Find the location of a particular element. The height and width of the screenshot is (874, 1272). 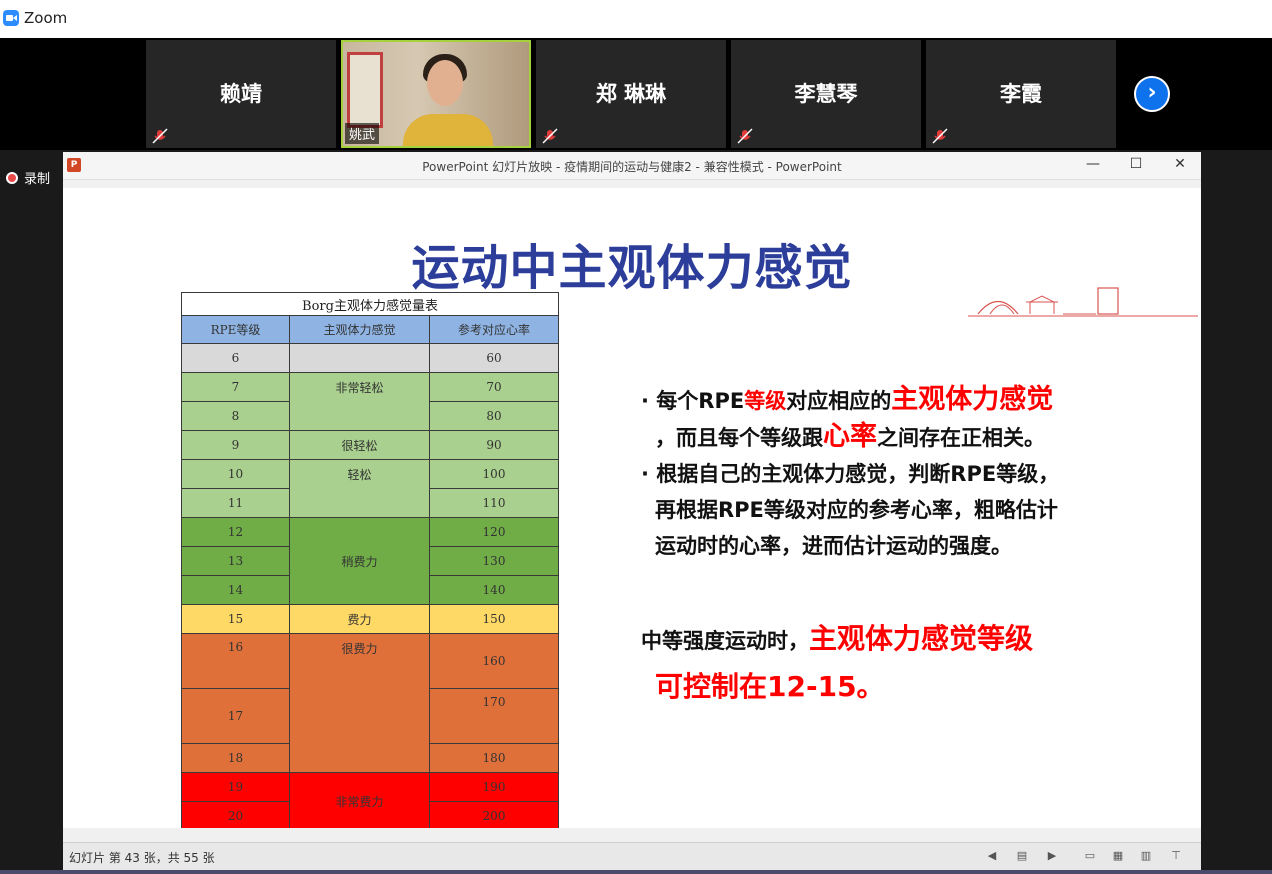

participant-tile: 李慧琴 is located at coordinates (826, 94).